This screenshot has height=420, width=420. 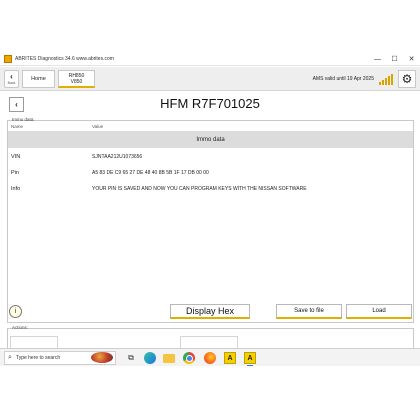 What do you see at coordinates (38, 79) in the screenshot?
I see `home-button: Home` at bounding box center [38, 79].